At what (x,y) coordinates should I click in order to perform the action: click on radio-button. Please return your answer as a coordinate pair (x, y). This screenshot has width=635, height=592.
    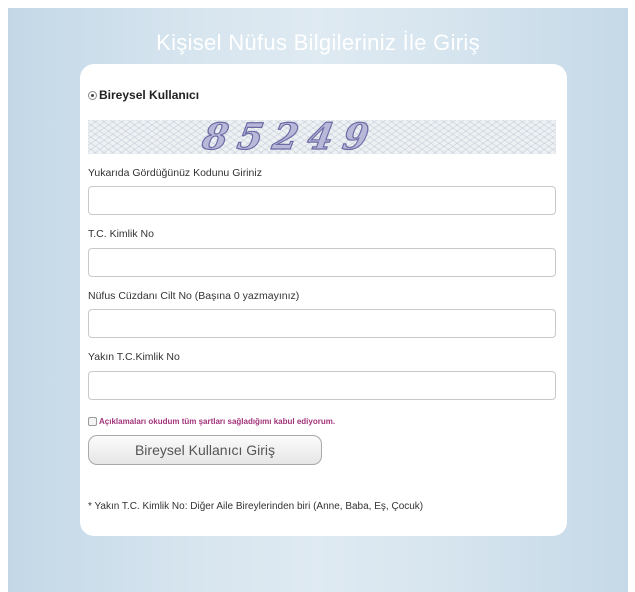
    Looking at the image, I should click on (92, 95).